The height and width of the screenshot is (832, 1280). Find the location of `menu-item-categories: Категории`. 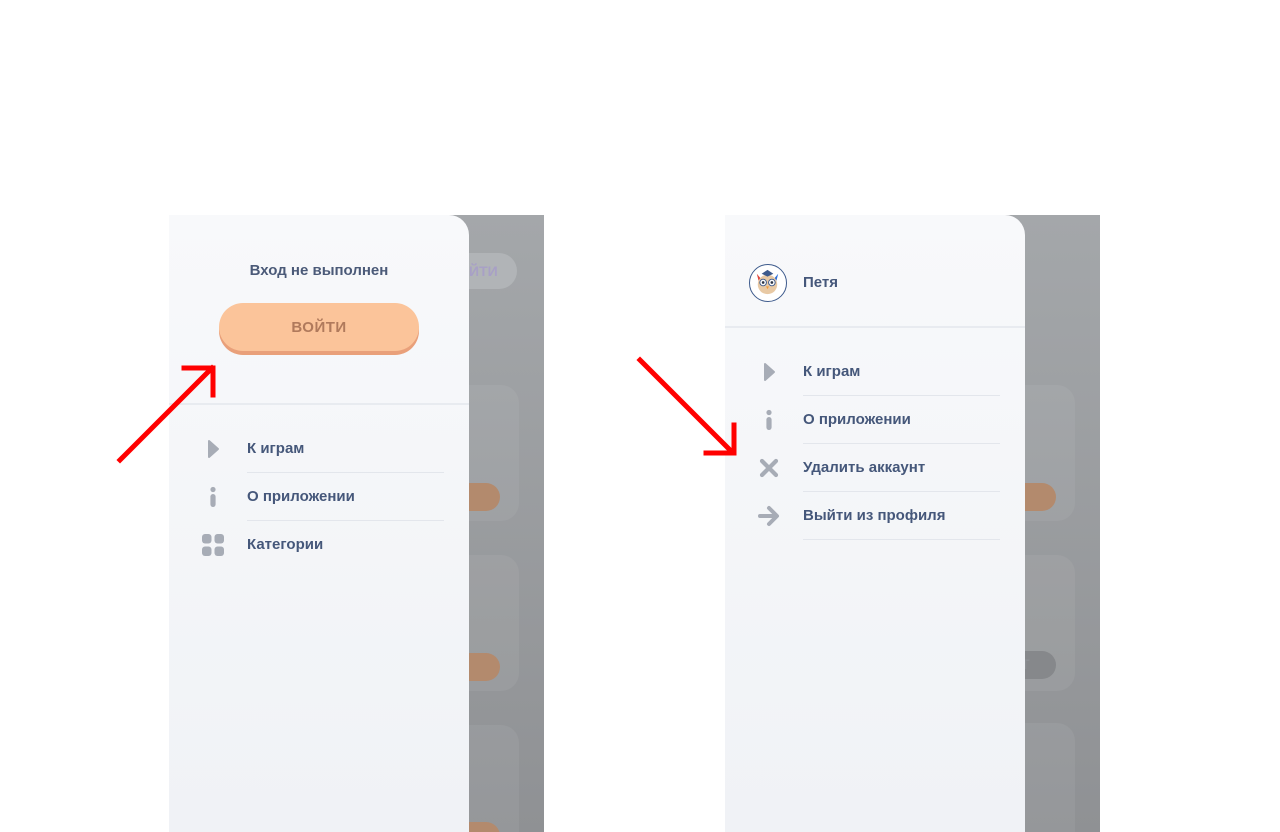

menu-item-categories: Категории is located at coordinates (319, 545).